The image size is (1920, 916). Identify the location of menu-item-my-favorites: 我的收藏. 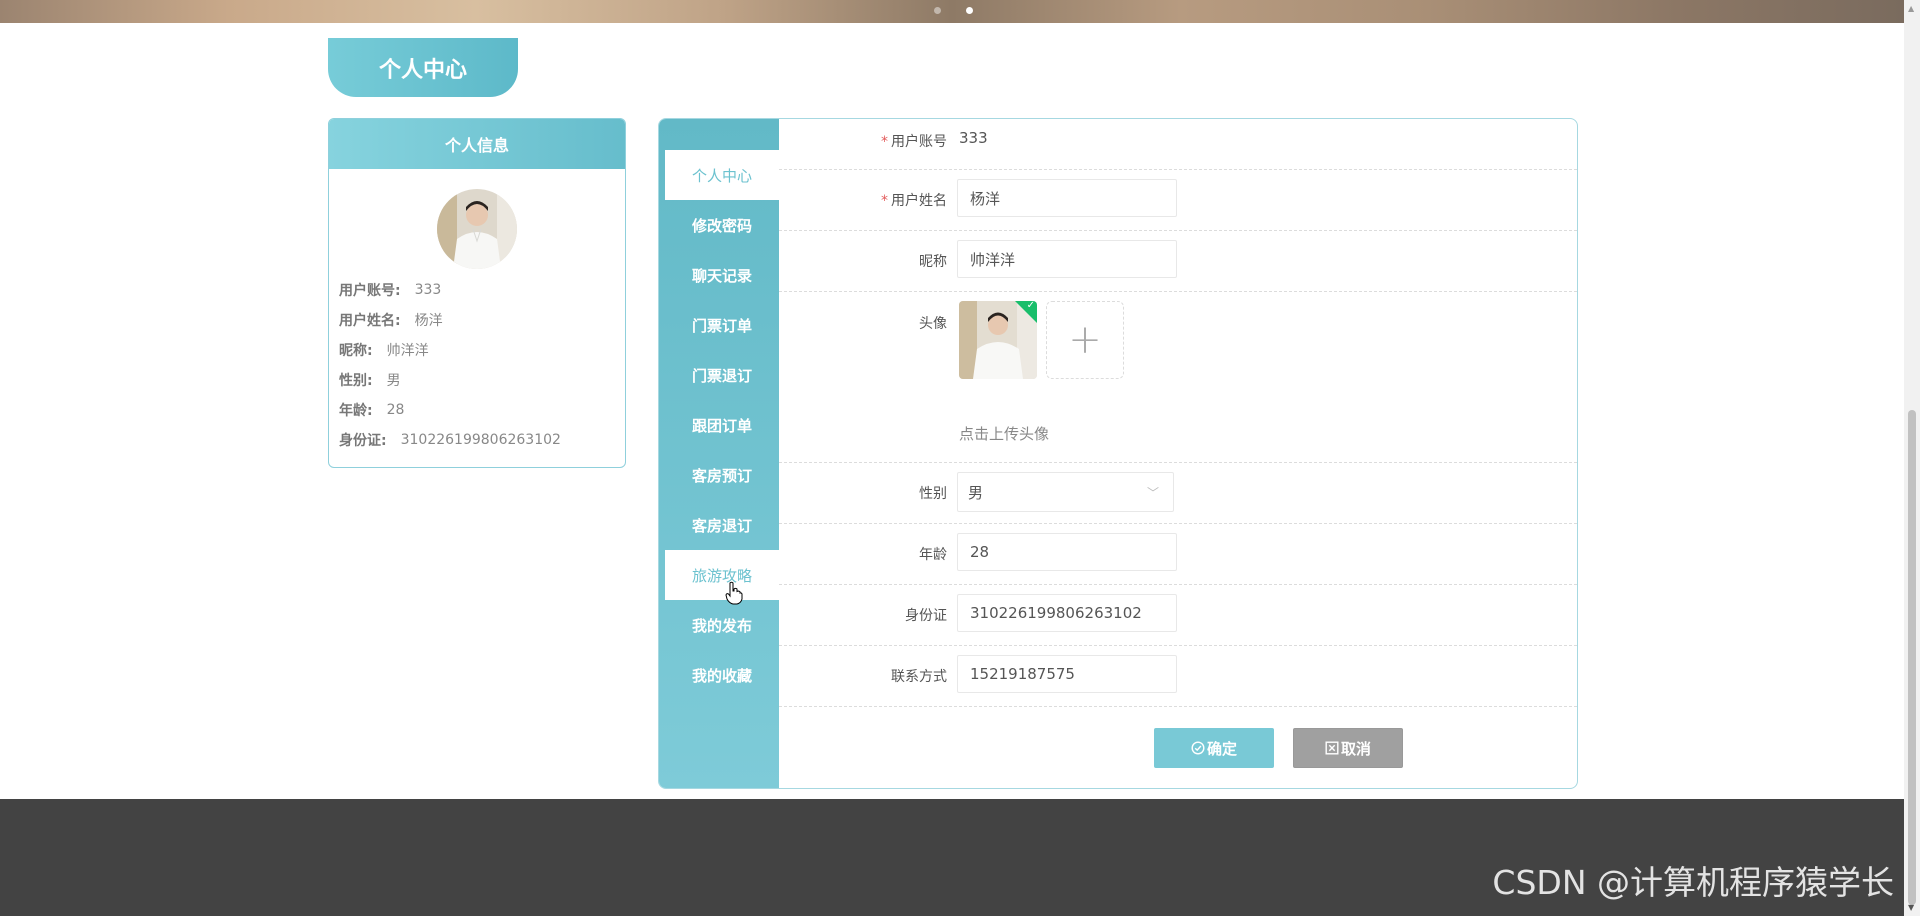
(722, 675).